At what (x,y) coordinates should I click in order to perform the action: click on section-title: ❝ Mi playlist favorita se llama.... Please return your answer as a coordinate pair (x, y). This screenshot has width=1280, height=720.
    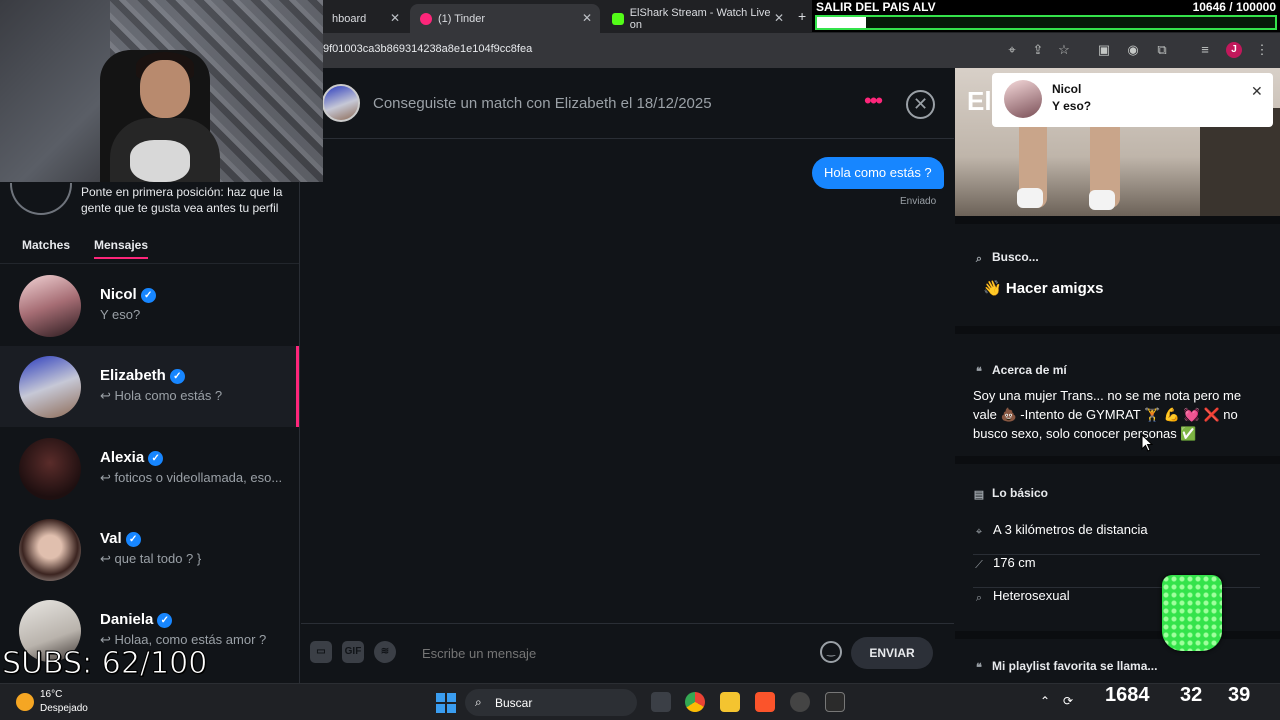
    Looking at the image, I should click on (1065, 666).